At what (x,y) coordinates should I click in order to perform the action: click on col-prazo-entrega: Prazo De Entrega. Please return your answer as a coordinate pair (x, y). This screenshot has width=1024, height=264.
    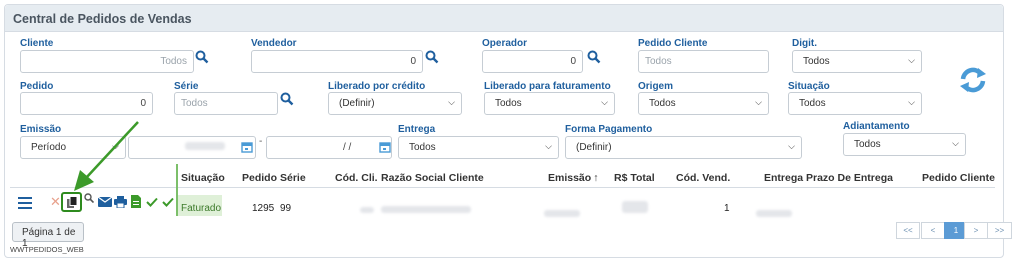
    Looking at the image, I should click on (849, 178).